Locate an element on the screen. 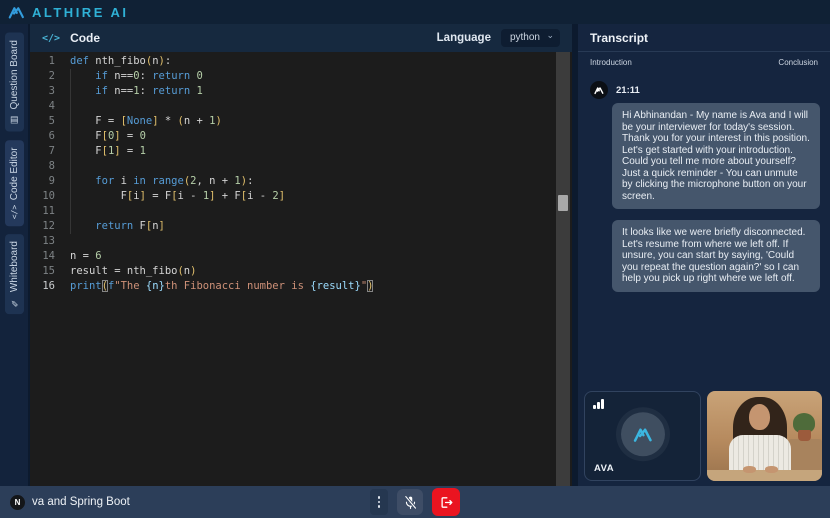  stage-conclusion: Conclusion is located at coordinates (798, 62).